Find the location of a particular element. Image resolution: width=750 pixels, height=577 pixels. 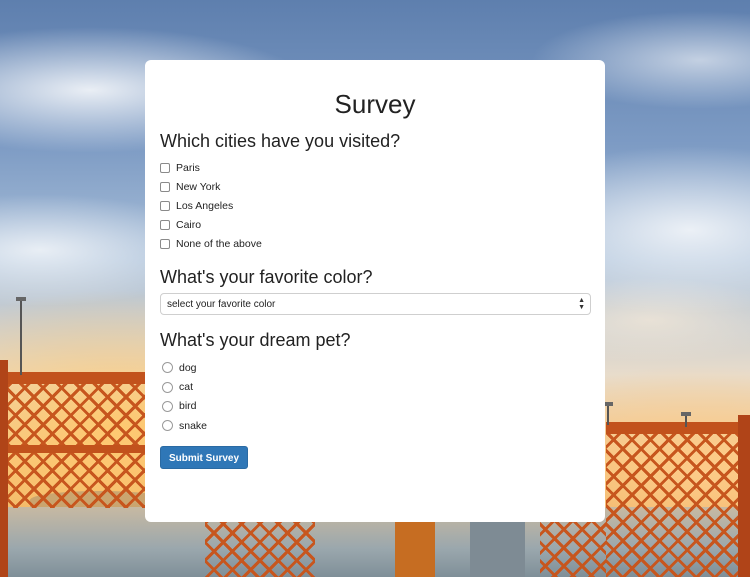

radio-label: cat is located at coordinates (186, 387).